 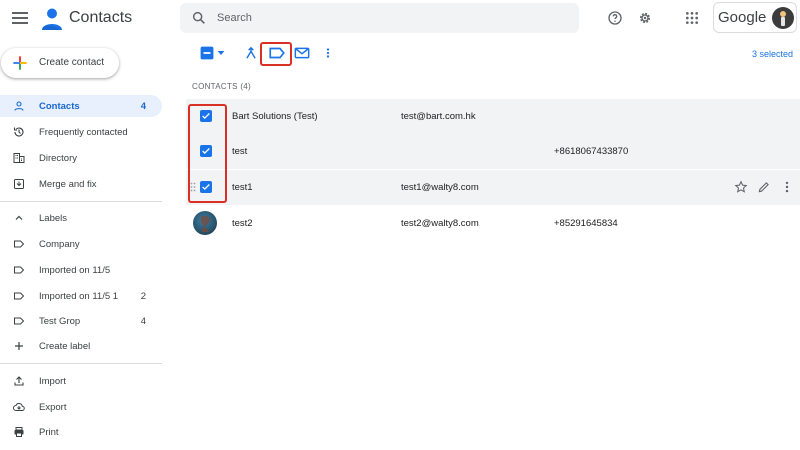 I want to click on create-label-button: Create label, so click(x=81, y=346).